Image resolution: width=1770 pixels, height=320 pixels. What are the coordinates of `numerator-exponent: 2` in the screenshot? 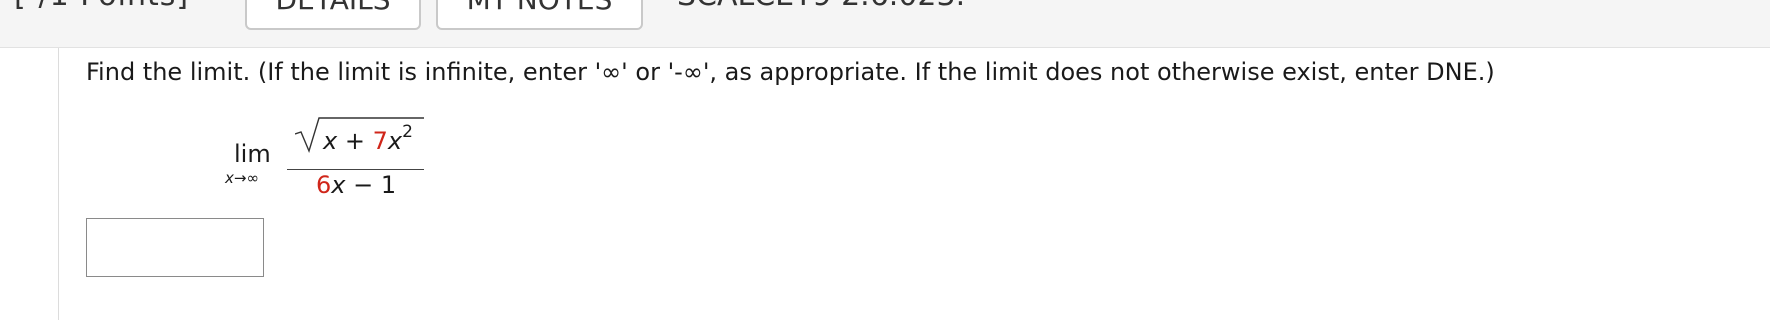 It's located at (407, 132).